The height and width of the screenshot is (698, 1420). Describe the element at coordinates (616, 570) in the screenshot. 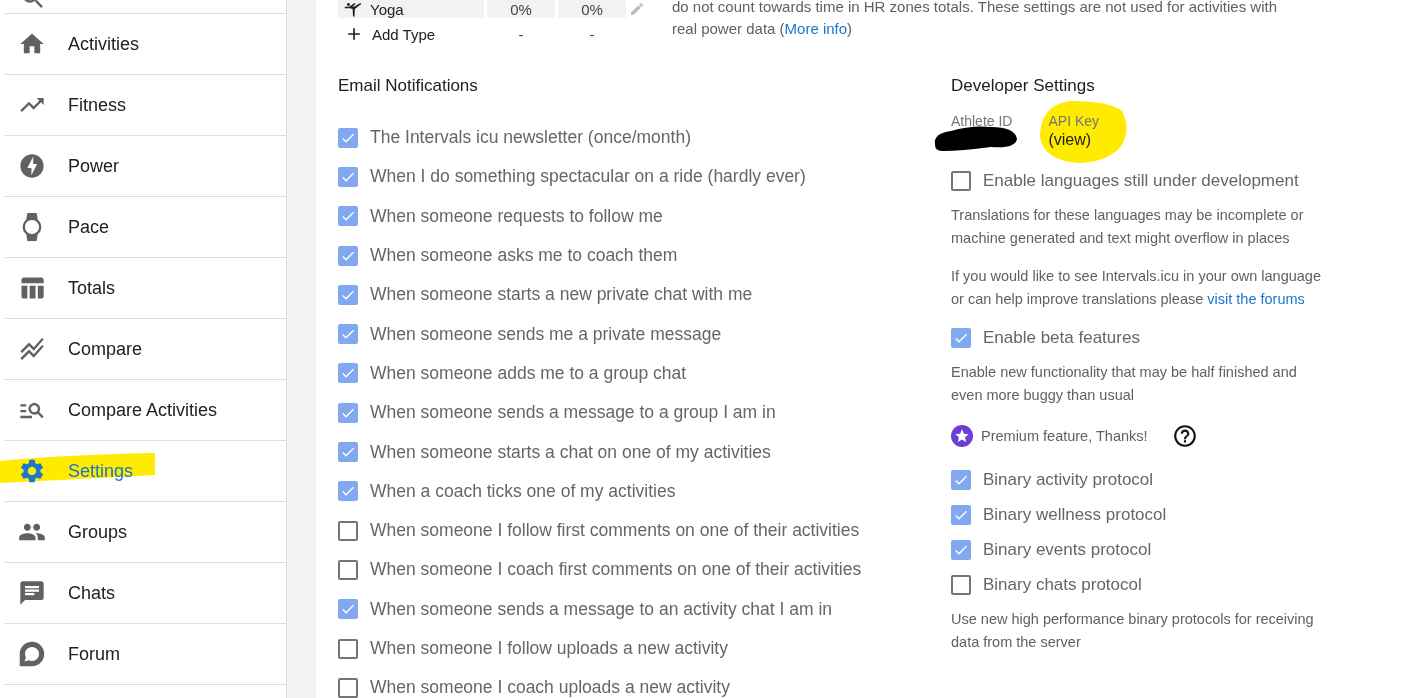

I see `checkbox-label: When someone I coach first comments on one of their activities` at that location.